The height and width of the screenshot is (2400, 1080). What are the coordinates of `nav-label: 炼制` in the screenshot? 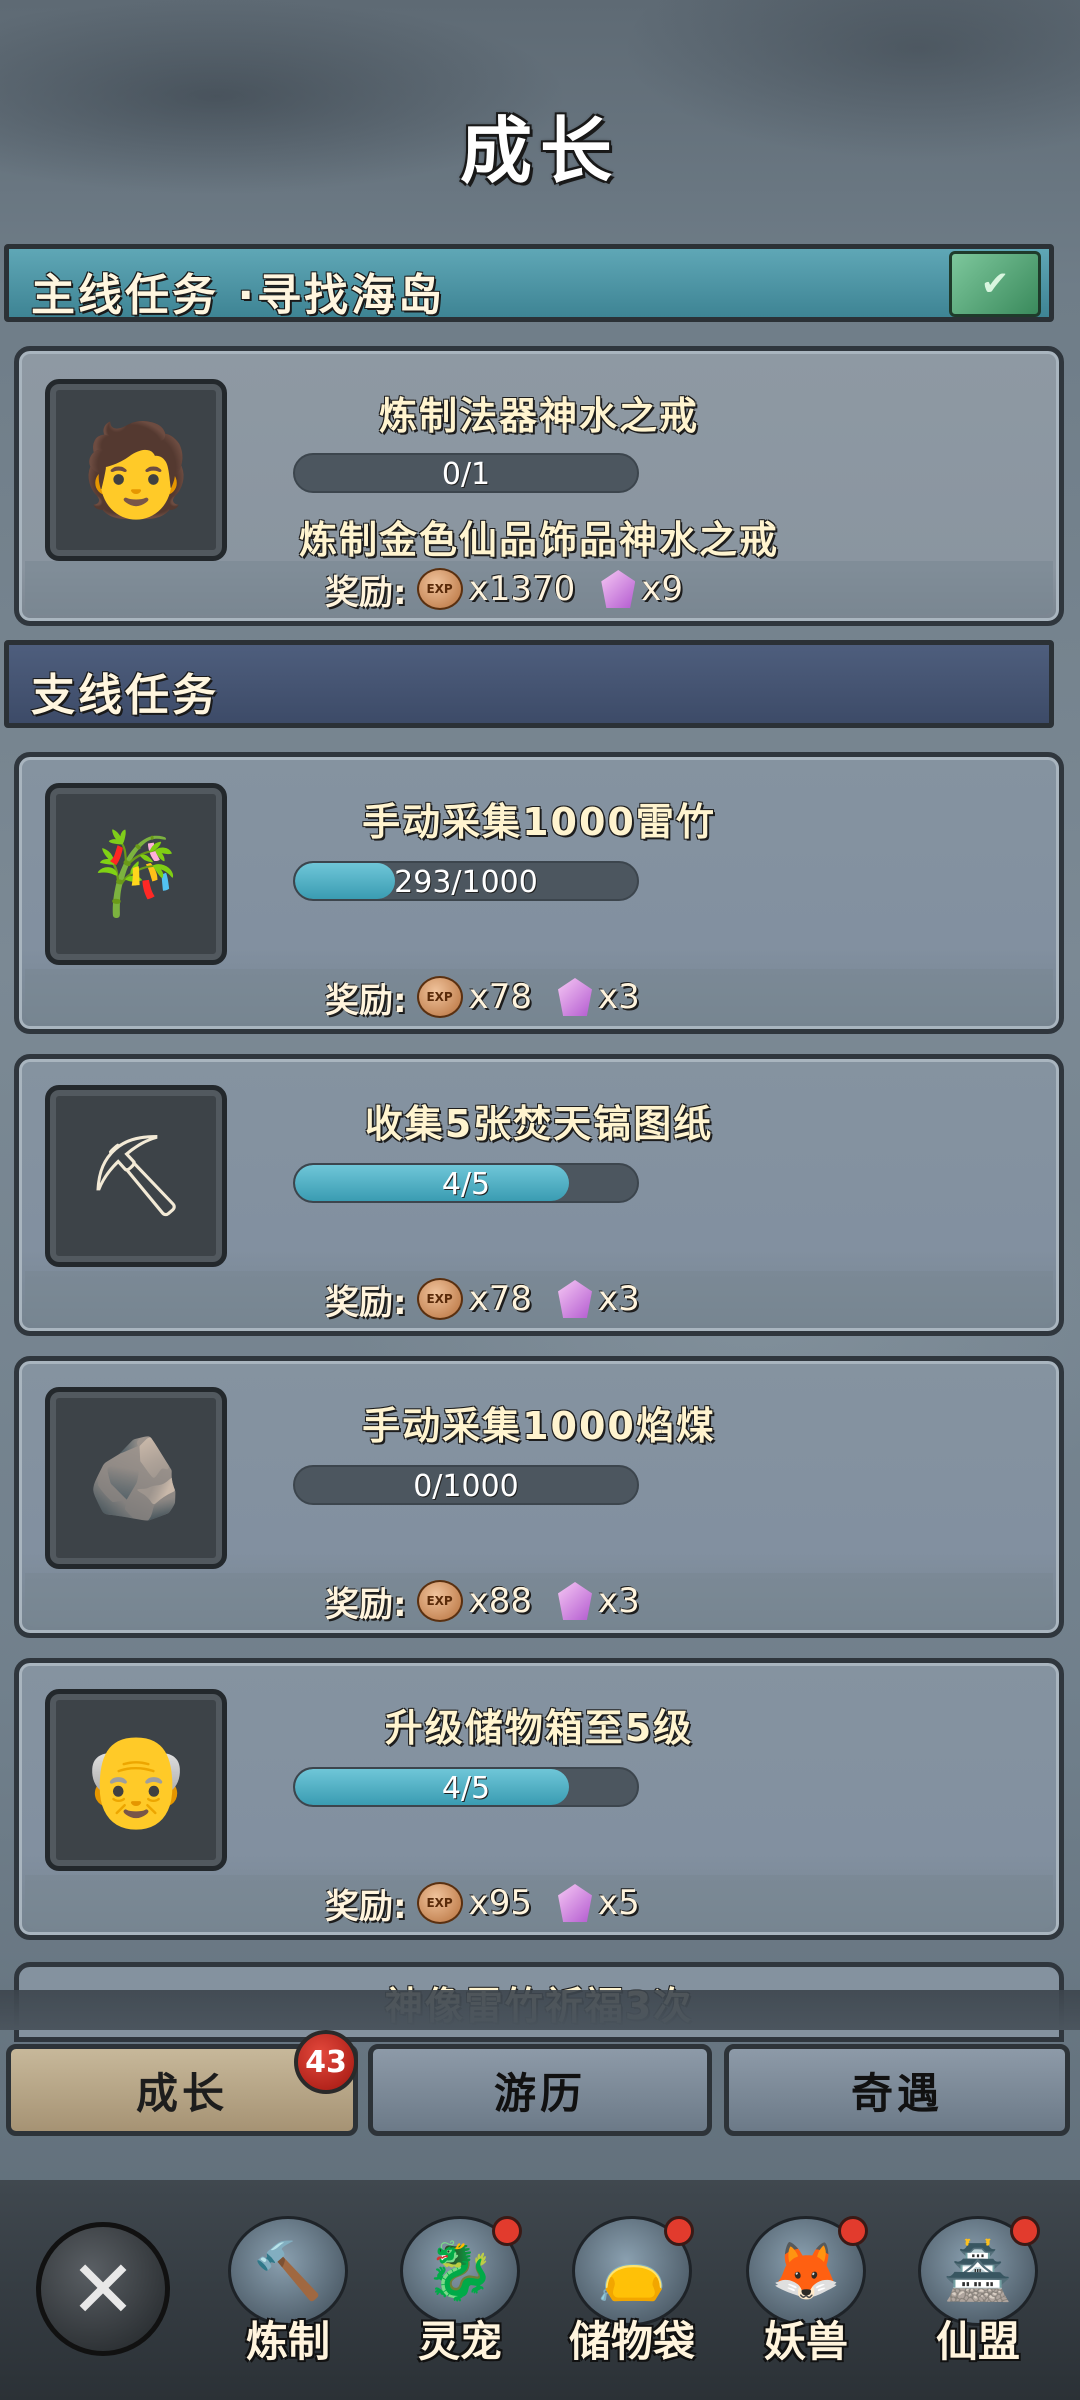 It's located at (287, 2341).